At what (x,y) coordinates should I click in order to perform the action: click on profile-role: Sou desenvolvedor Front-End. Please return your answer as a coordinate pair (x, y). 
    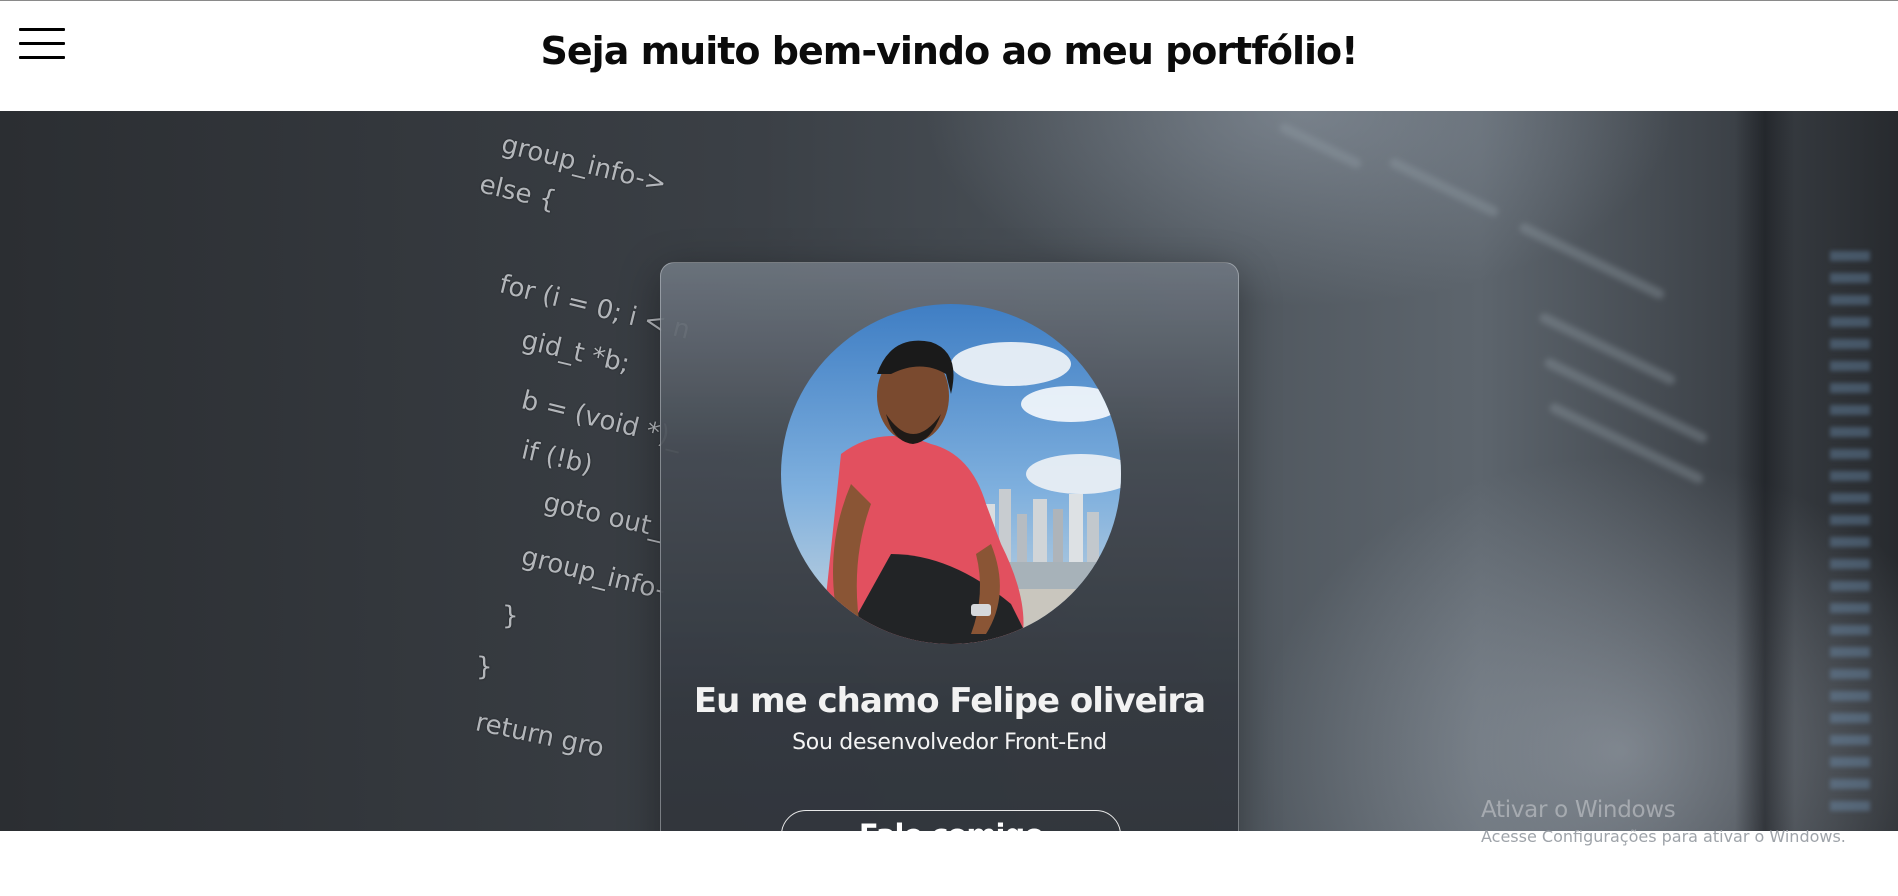
    Looking at the image, I should click on (949, 742).